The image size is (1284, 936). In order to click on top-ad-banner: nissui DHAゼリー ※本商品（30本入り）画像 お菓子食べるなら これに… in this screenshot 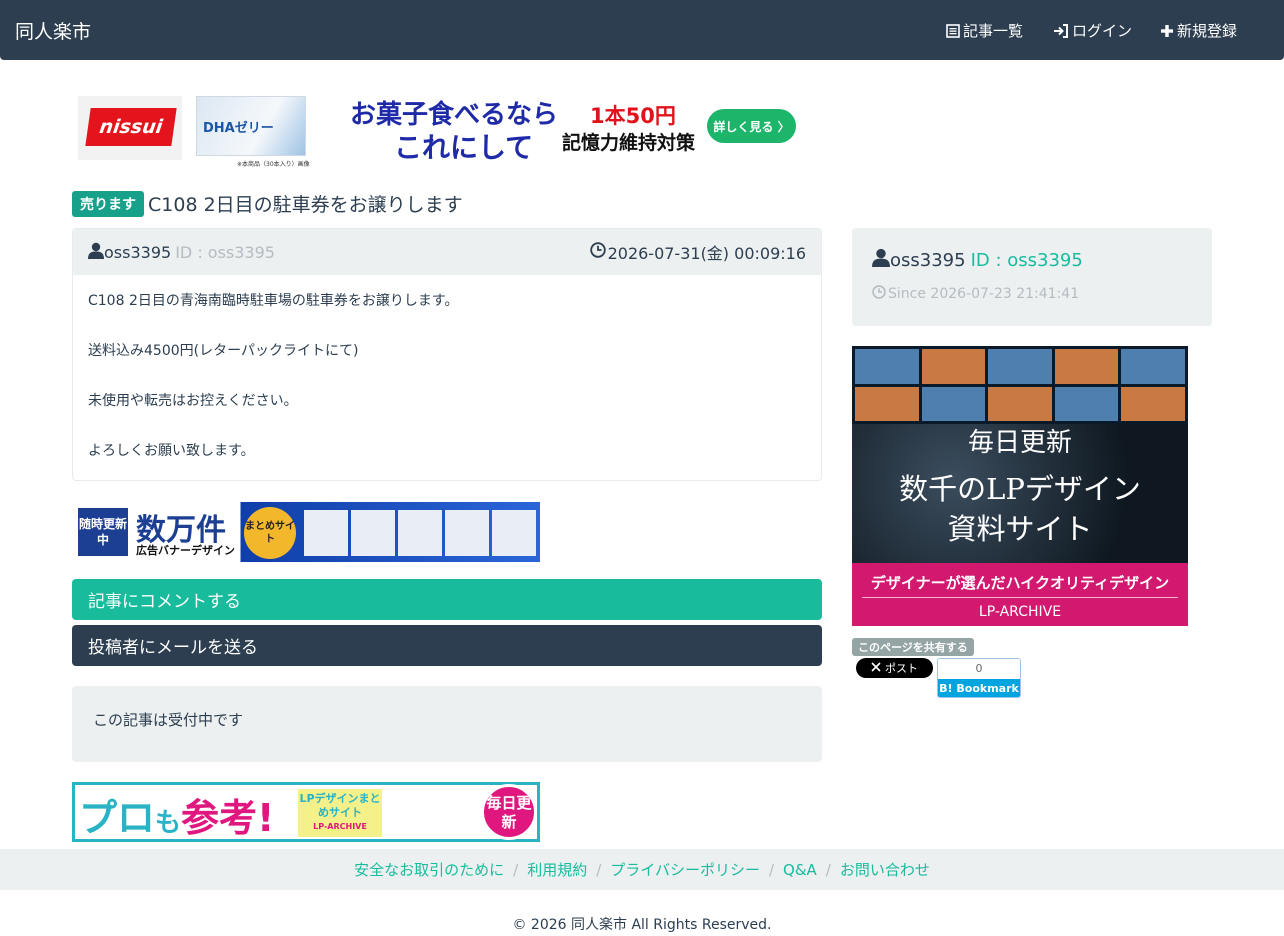, I will do `click(435, 130)`.